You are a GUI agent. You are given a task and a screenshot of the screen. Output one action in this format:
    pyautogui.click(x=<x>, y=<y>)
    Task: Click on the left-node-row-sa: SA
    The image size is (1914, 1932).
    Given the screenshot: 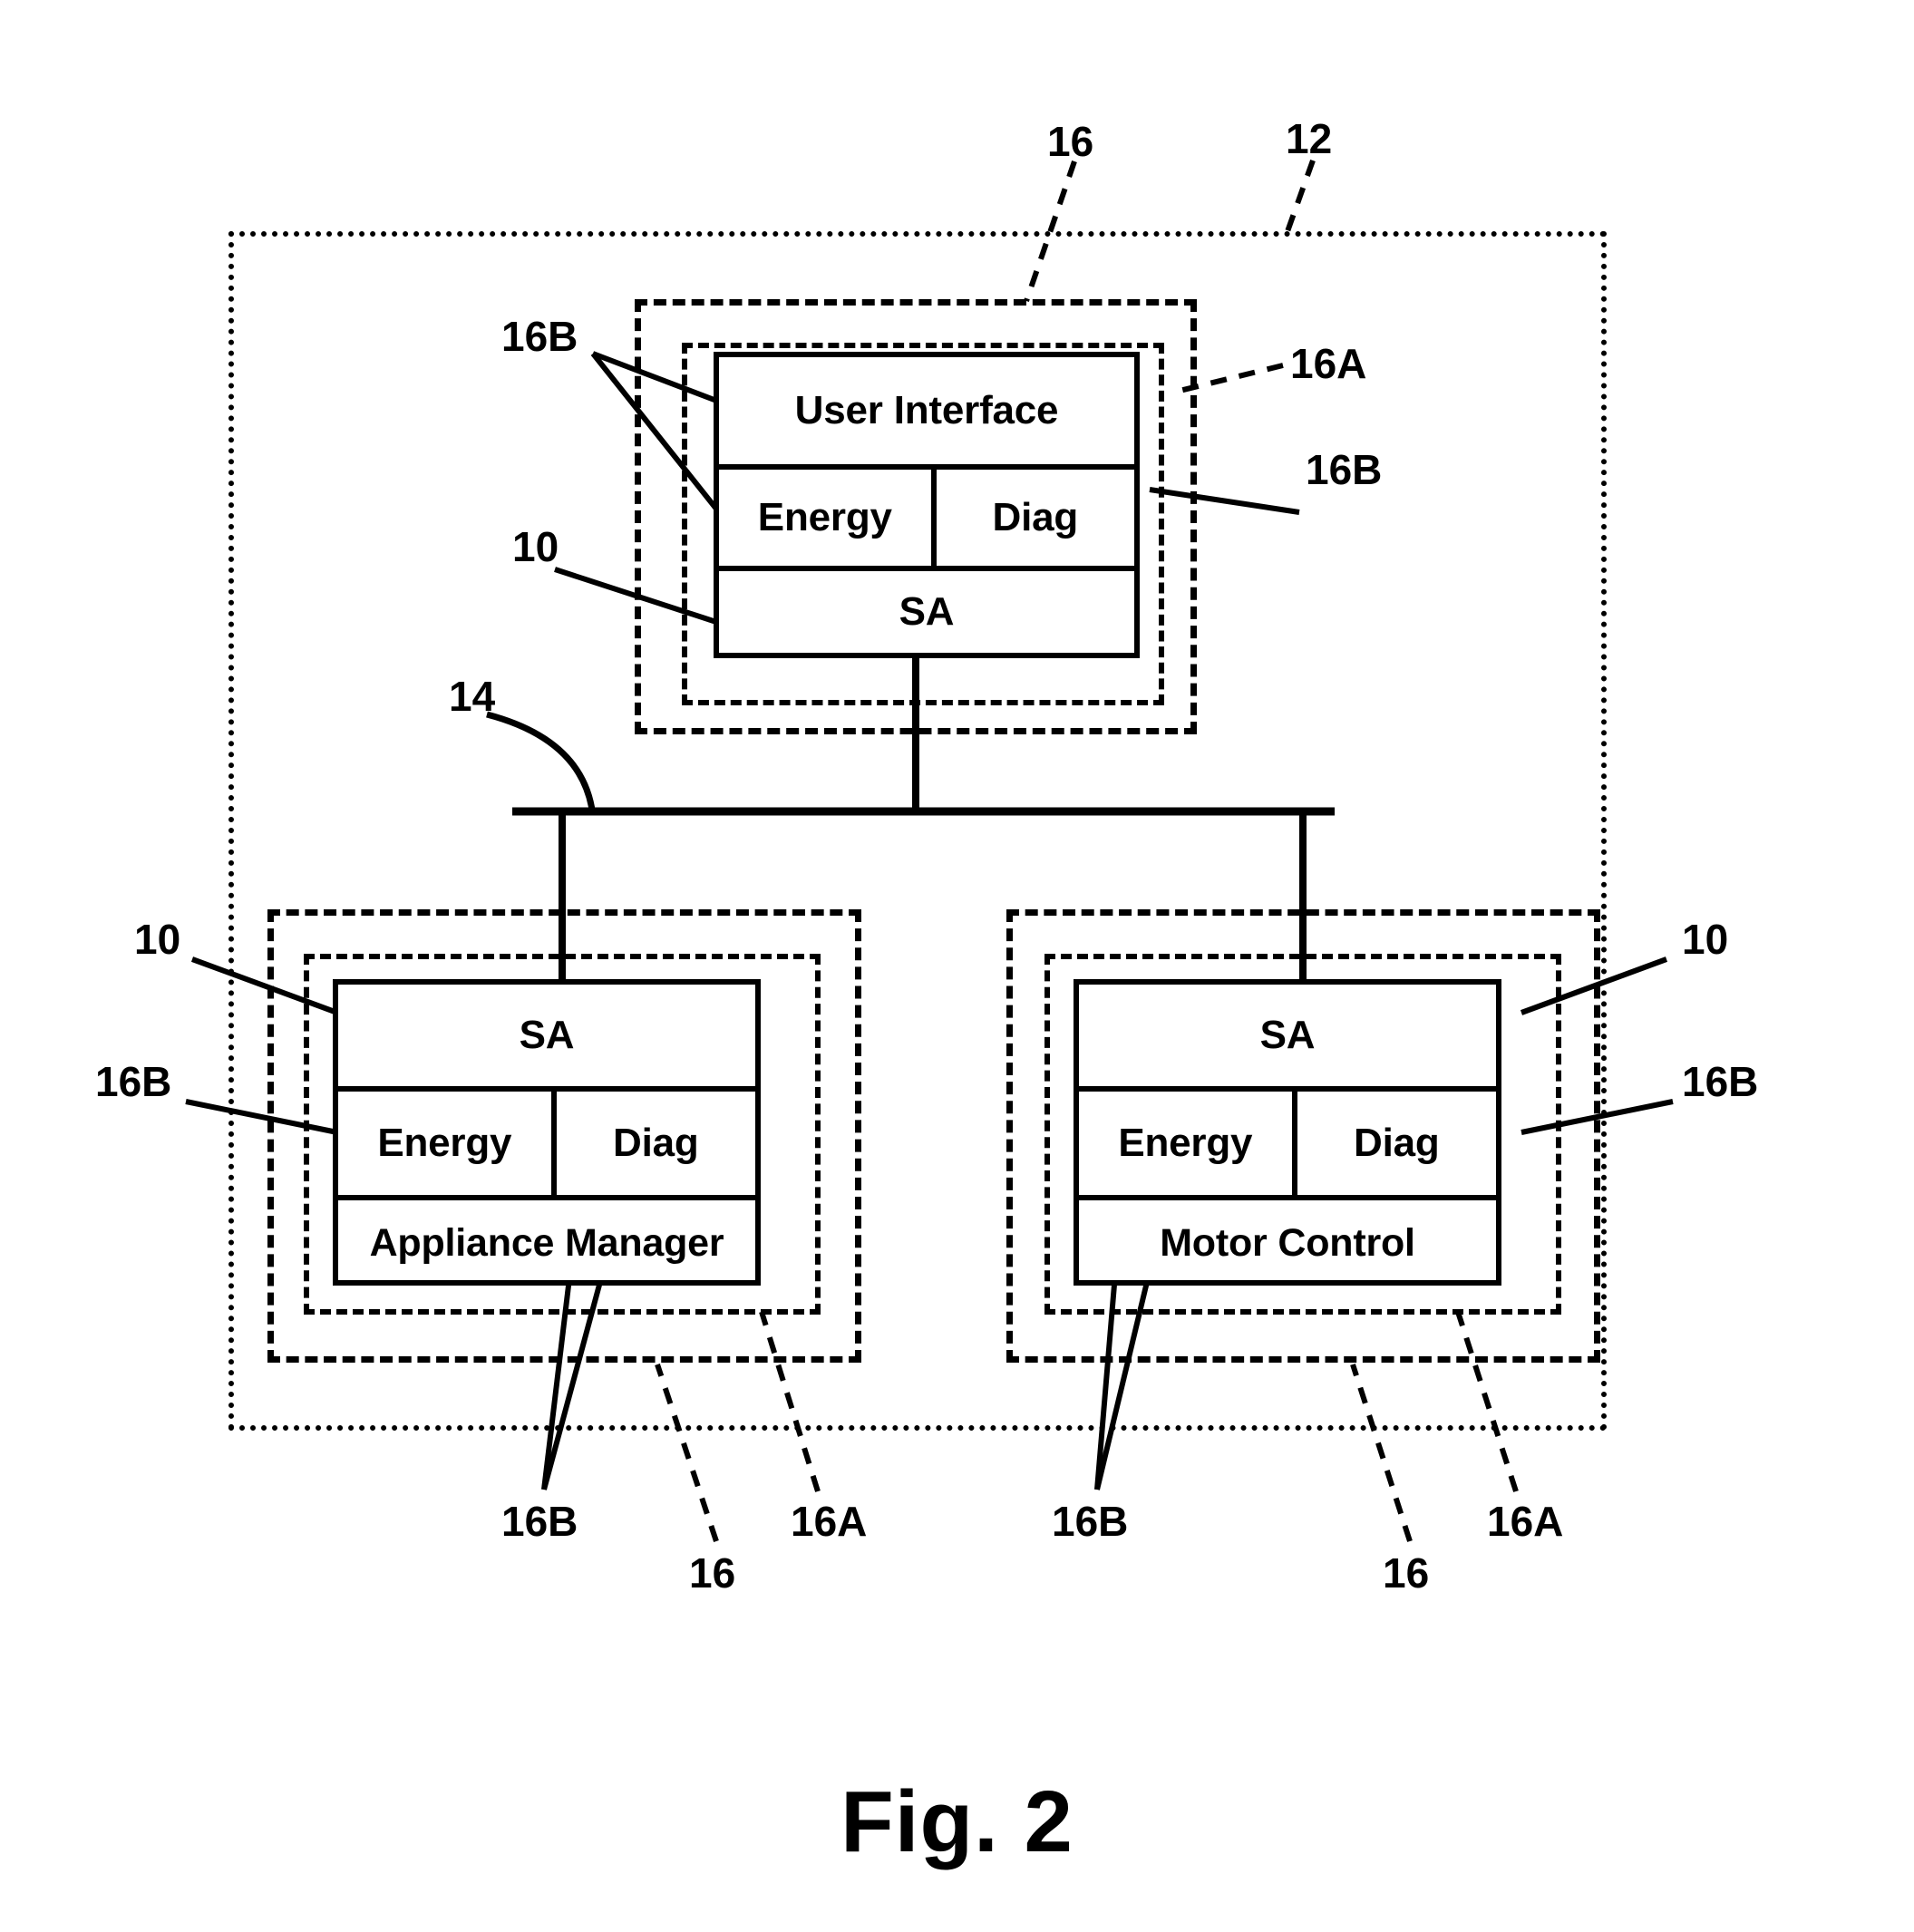 What is the action you would take?
    pyautogui.click(x=546, y=1035)
    